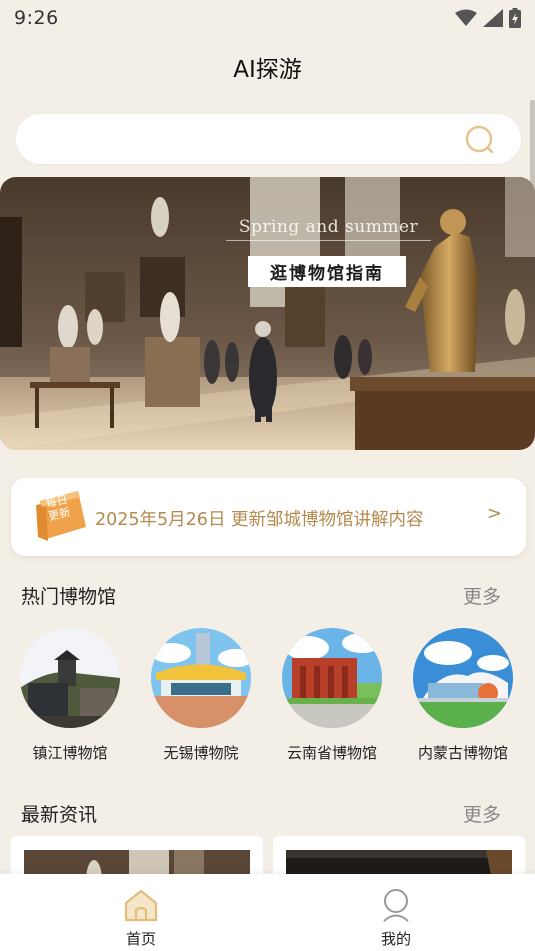 The height and width of the screenshot is (951, 535). What do you see at coordinates (480, 140) in the screenshot?
I see `search-icon` at bounding box center [480, 140].